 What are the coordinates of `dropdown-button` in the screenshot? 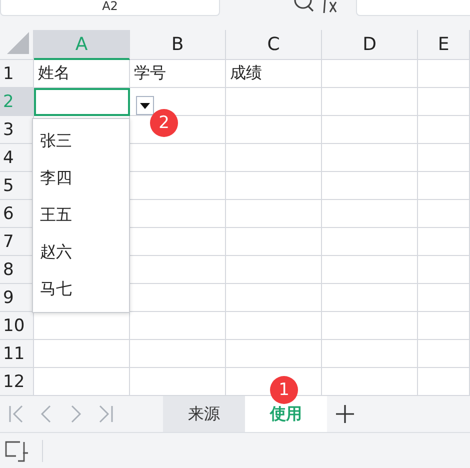 It's located at (145, 105).